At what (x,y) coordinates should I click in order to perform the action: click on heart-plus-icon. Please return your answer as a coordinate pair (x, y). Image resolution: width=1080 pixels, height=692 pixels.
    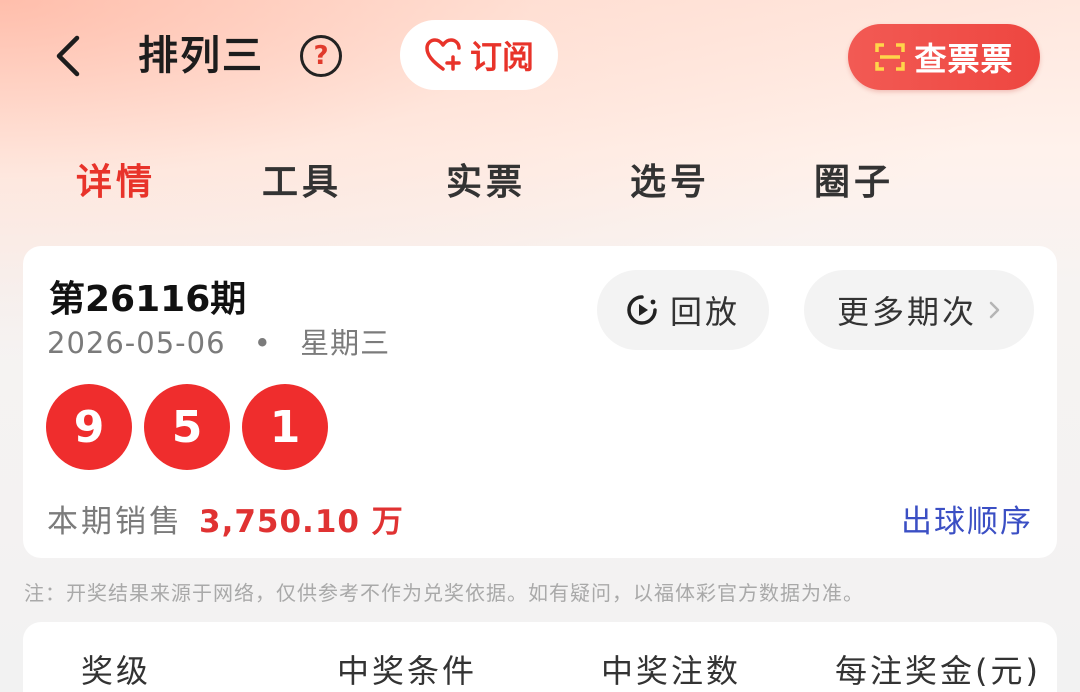
    Looking at the image, I should click on (443, 54).